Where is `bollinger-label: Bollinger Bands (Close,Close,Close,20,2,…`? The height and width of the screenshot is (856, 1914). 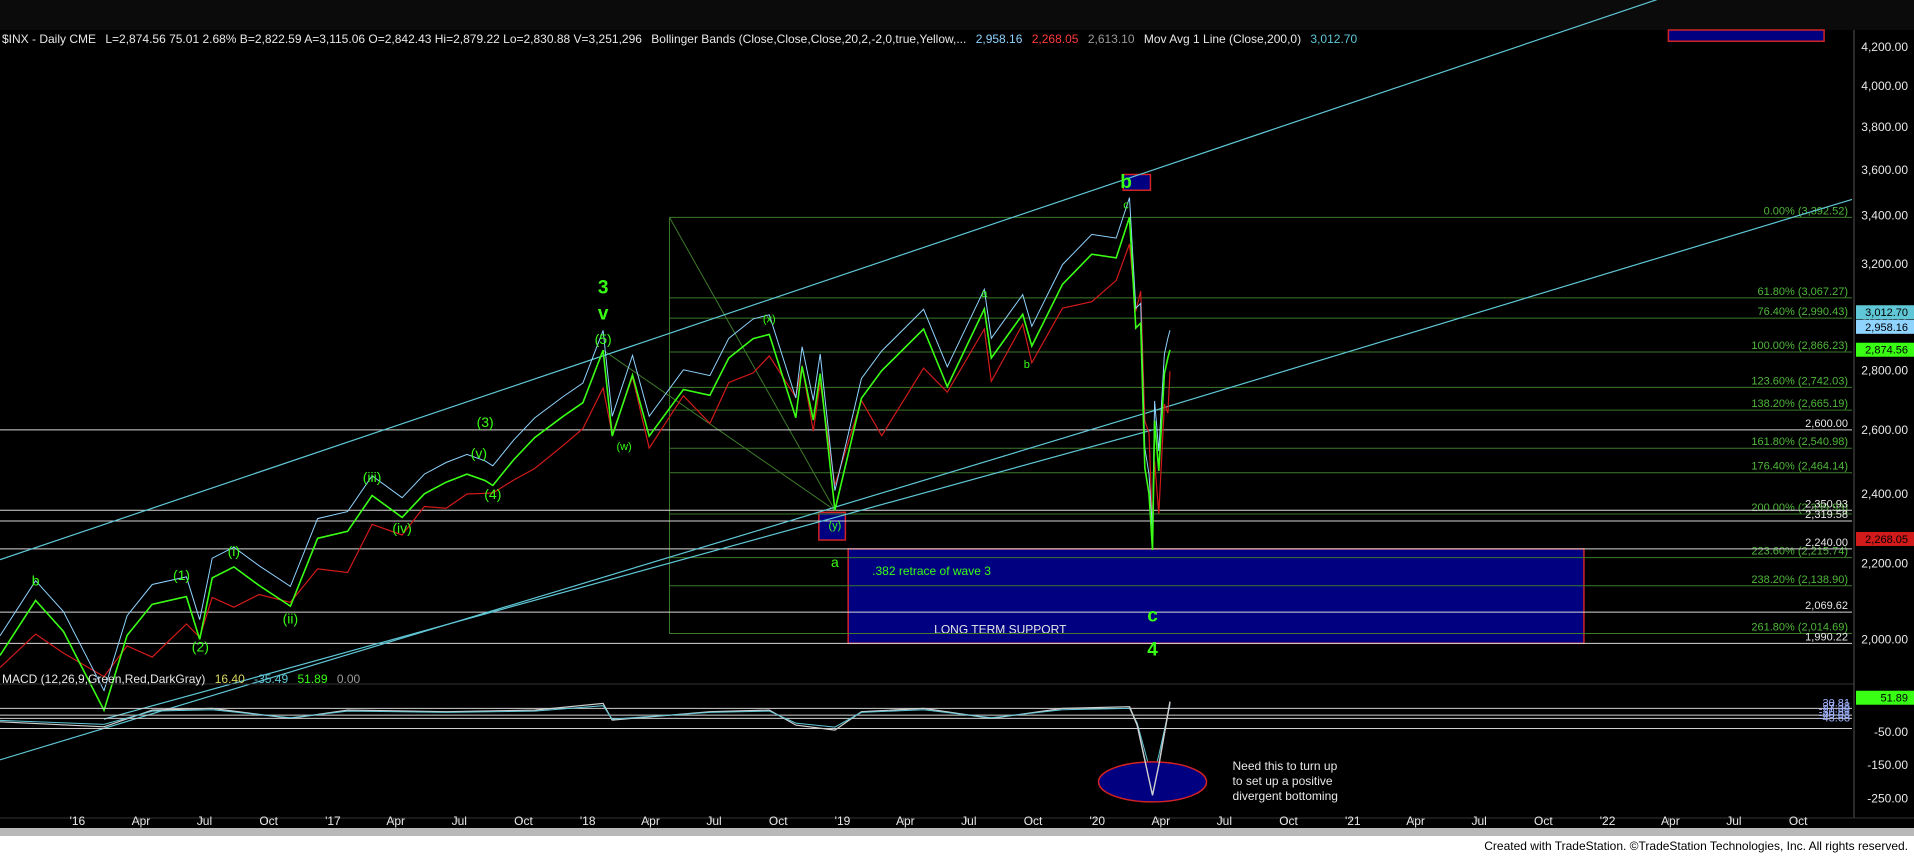
bollinger-label: Bollinger Bands (Close,Close,Close,20,2,… is located at coordinates (808, 39).